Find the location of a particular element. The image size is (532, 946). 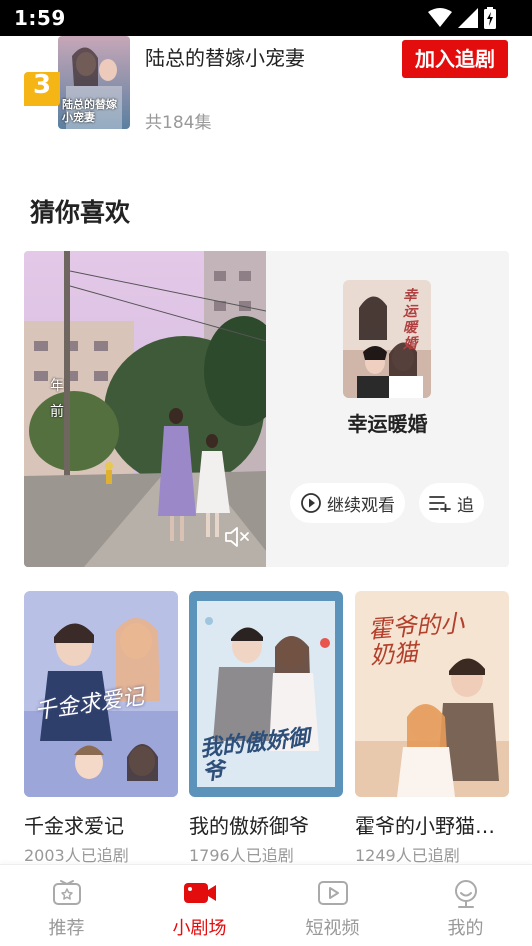

drama-title: 千金求爱记 is located at coordinates (74, 826).